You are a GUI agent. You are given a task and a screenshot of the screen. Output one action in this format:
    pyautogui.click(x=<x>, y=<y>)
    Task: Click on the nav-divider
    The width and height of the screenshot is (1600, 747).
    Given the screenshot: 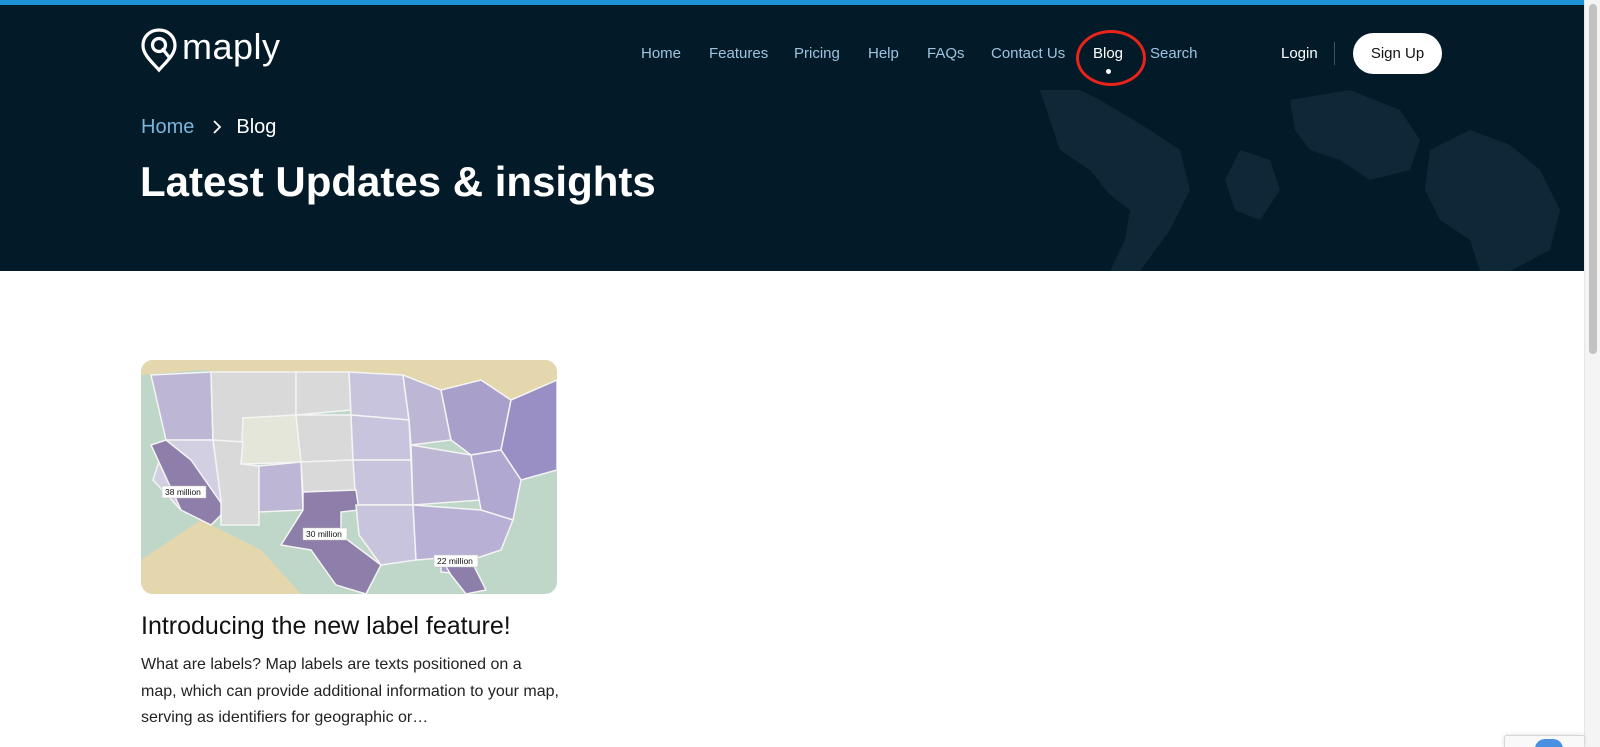 What is the action you would take?
    pyautogui.click(x=1334, y=53)
    